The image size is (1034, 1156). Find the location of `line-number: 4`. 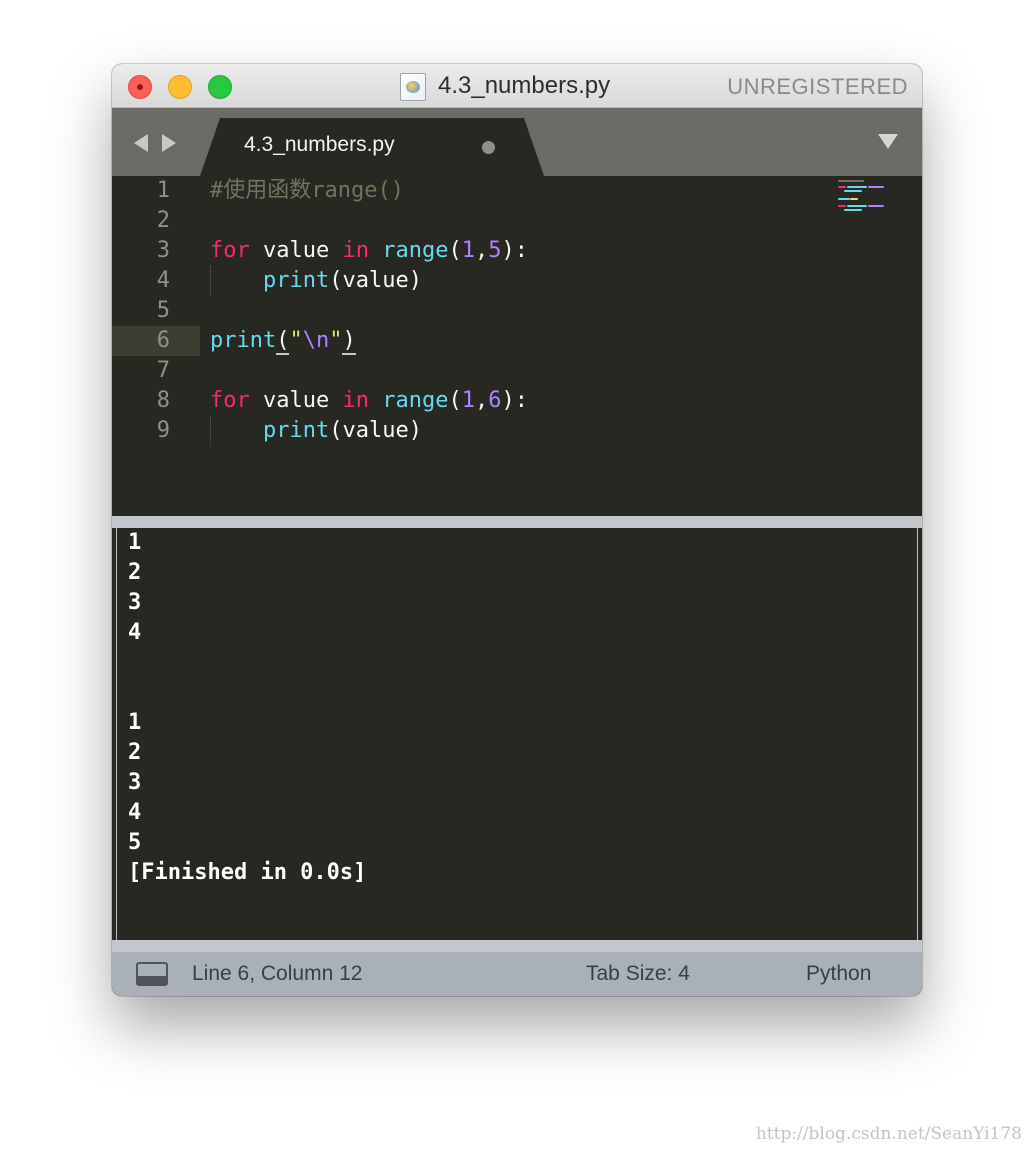

line-number: 4 is located at coordinates (163, 280).